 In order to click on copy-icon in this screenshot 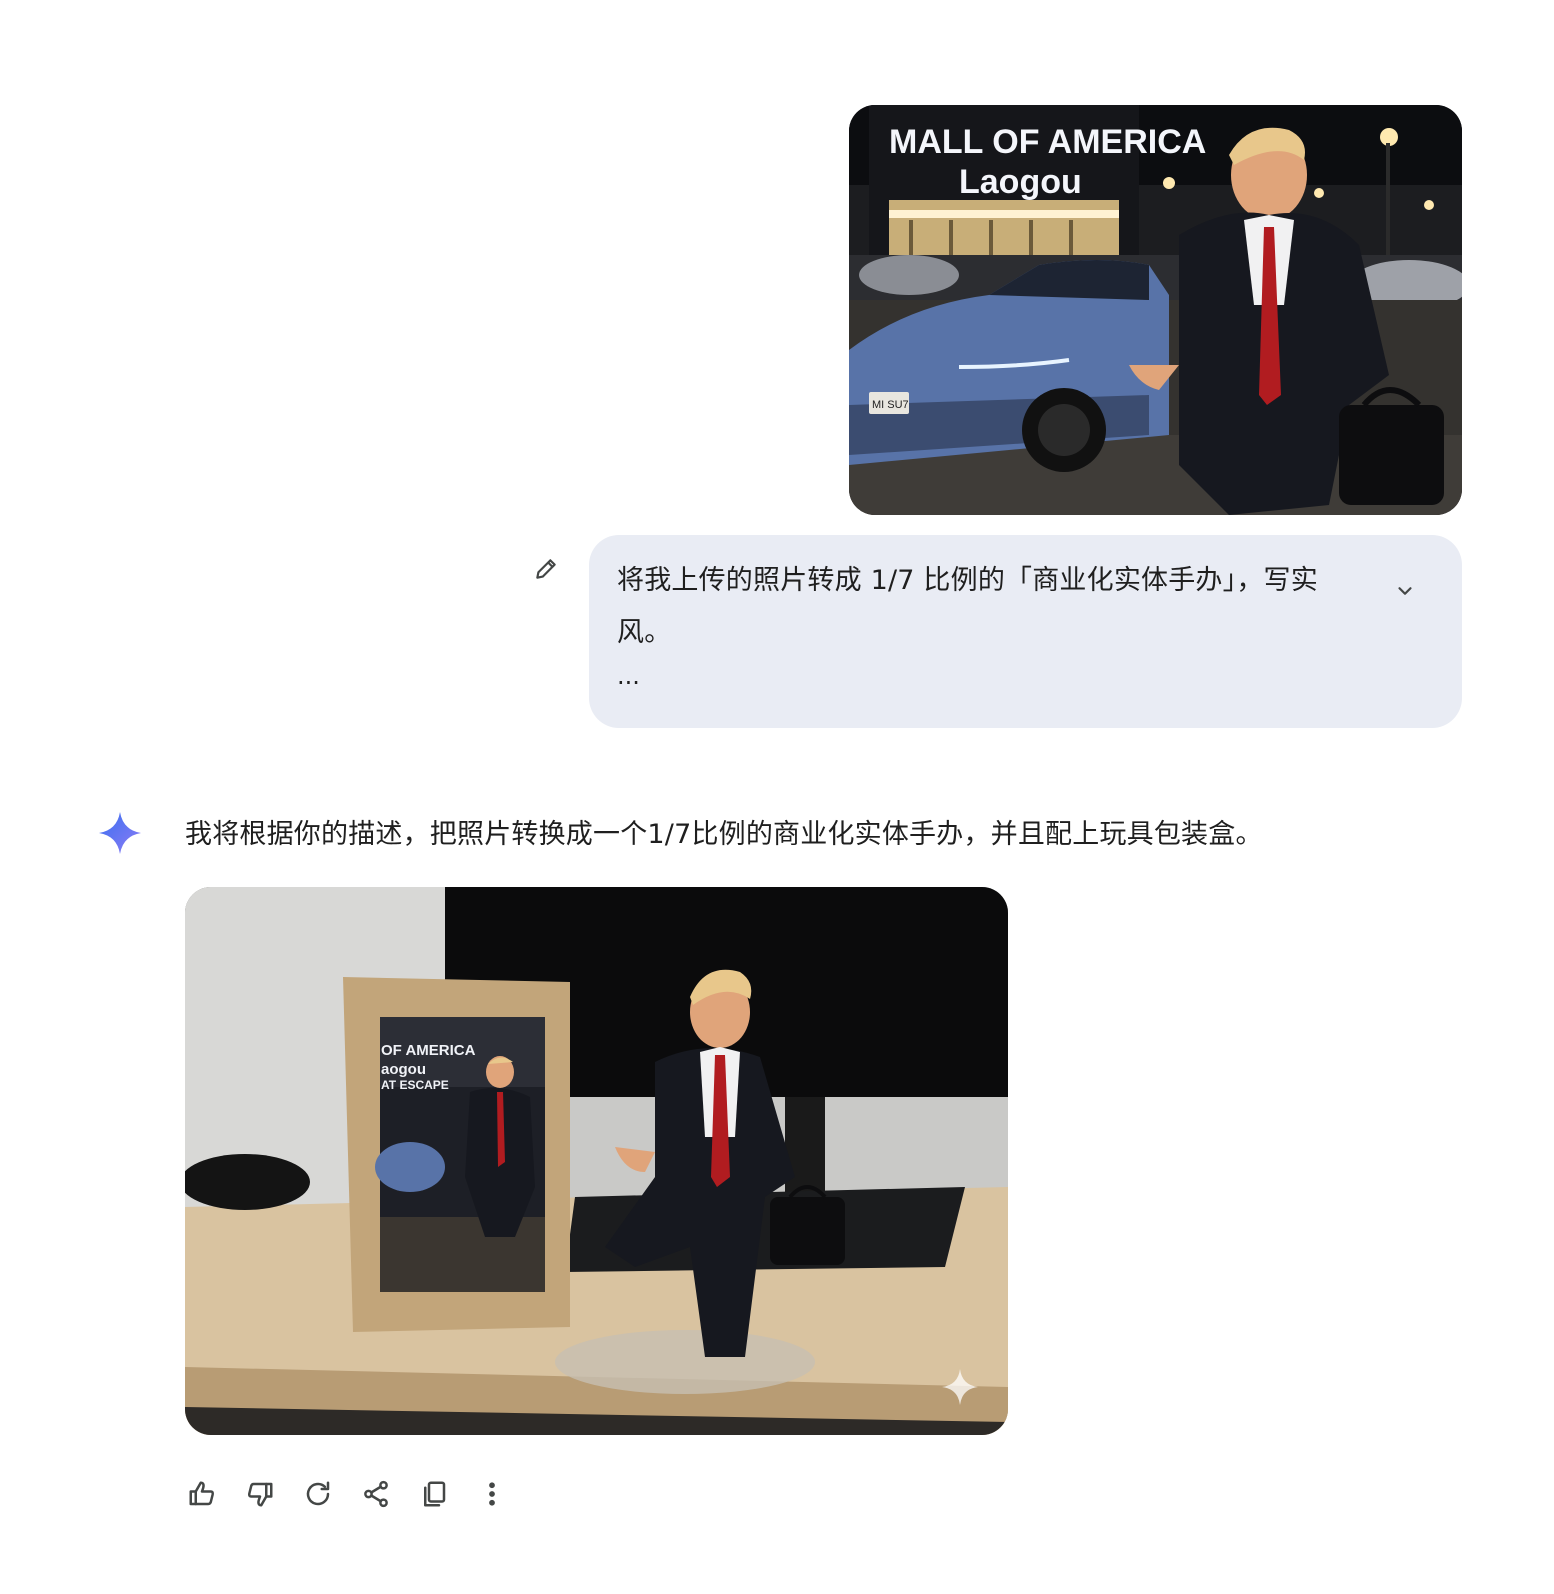, I will do `click(435, 1494)`.